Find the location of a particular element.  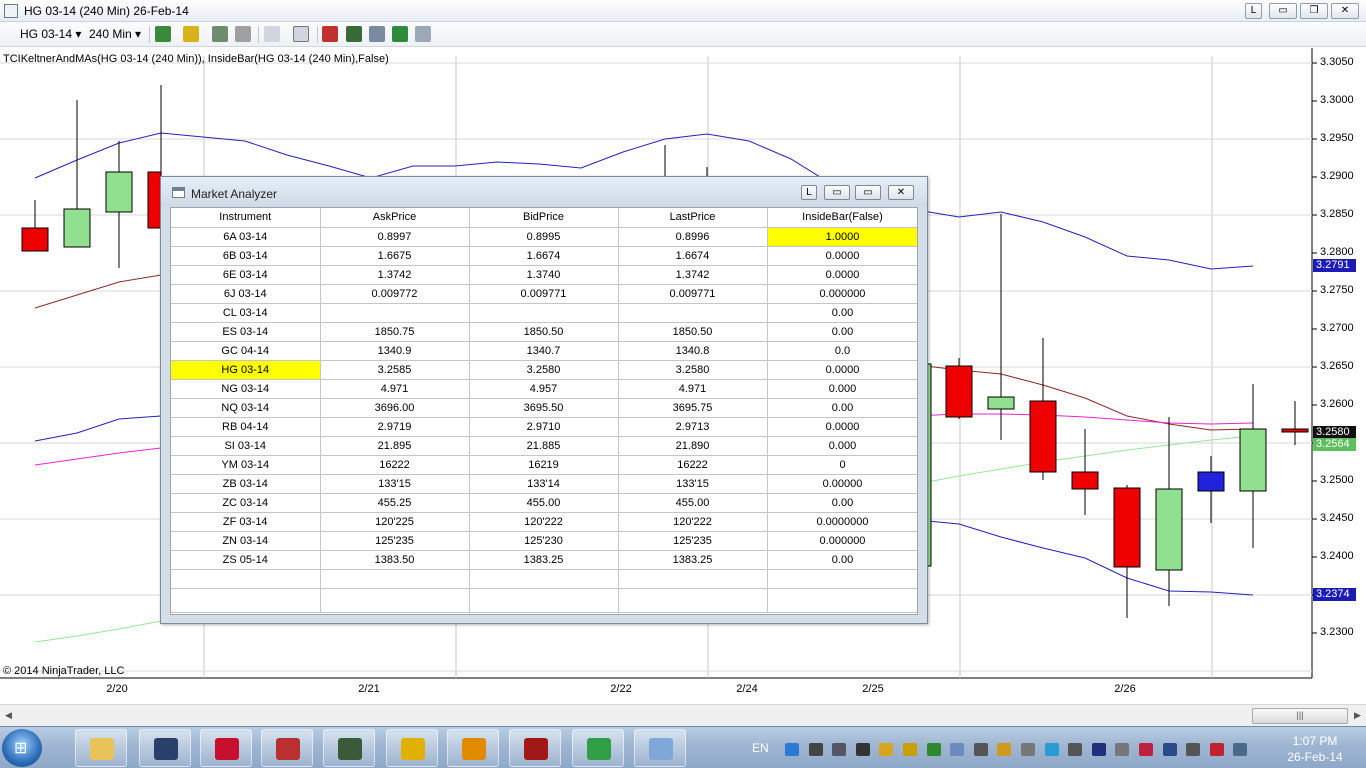

grid-row: 6A 03-14 0.8997 0.8995 0.8996 1.0000 is located at coordinates (544, 237).